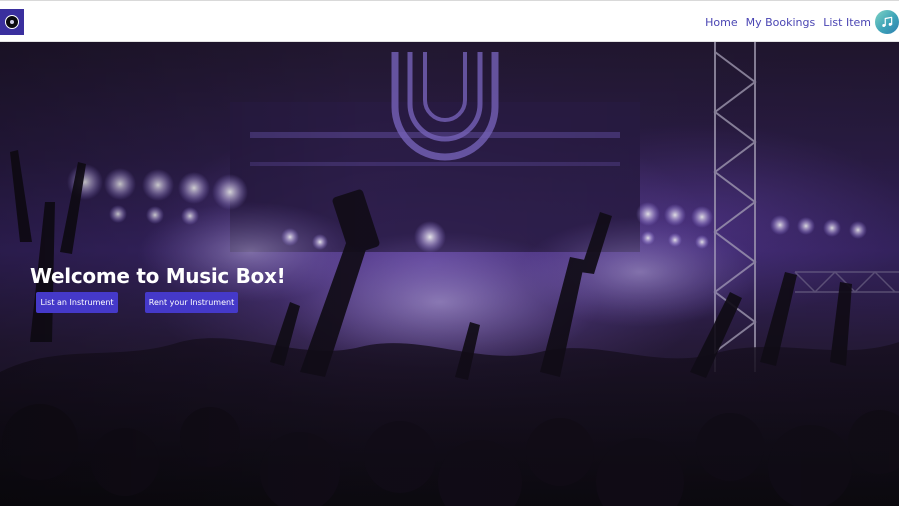 The height and width of the screenshot is (506, 899). What do you see at coordinates (191, 302) in the screenshot?
I see `rent-instrument-button: Rent your Instrument` at bounding box center [191, 302].